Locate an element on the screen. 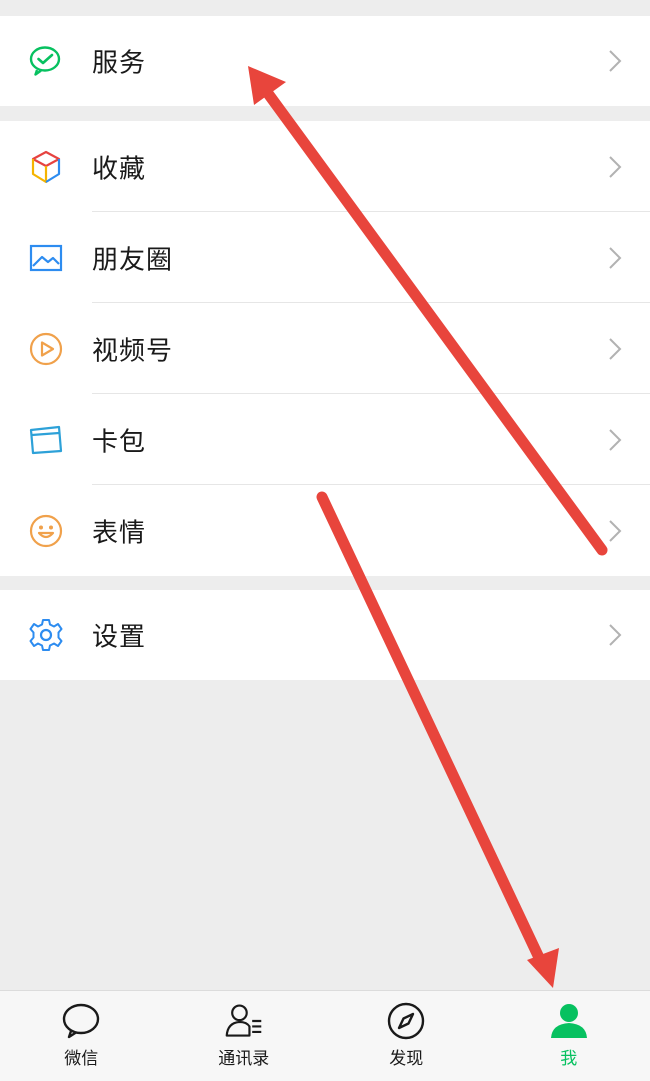  menu-label-channels: 视频号 is located at coordinates (132, 348).